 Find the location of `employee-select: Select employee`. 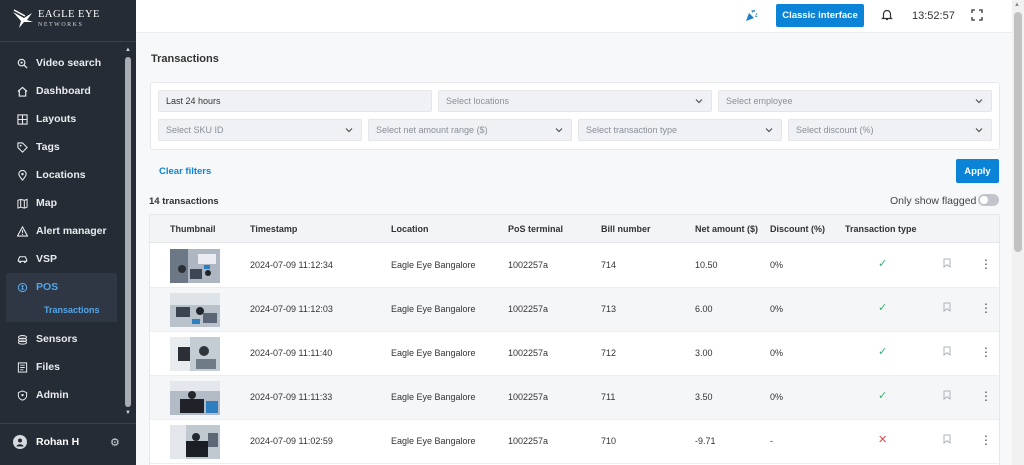

employee-select: Select employee is located at coordinates (855, 101).